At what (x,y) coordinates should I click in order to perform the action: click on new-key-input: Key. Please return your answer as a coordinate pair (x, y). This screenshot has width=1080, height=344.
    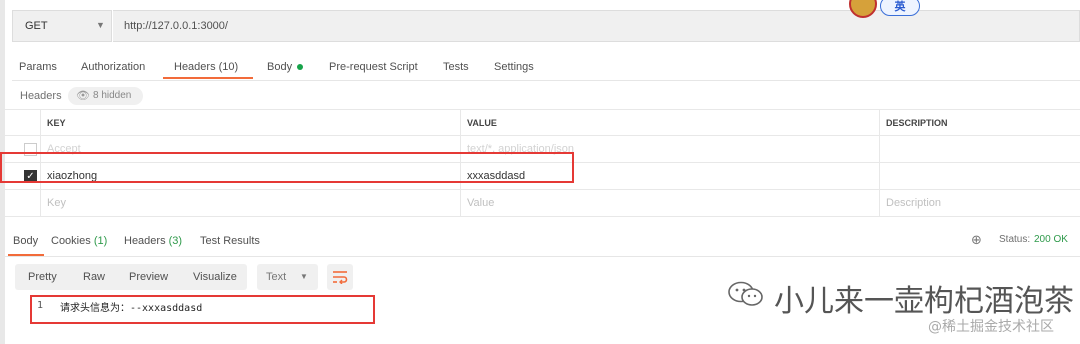
    Looking at the image, I should click on (56, 203).